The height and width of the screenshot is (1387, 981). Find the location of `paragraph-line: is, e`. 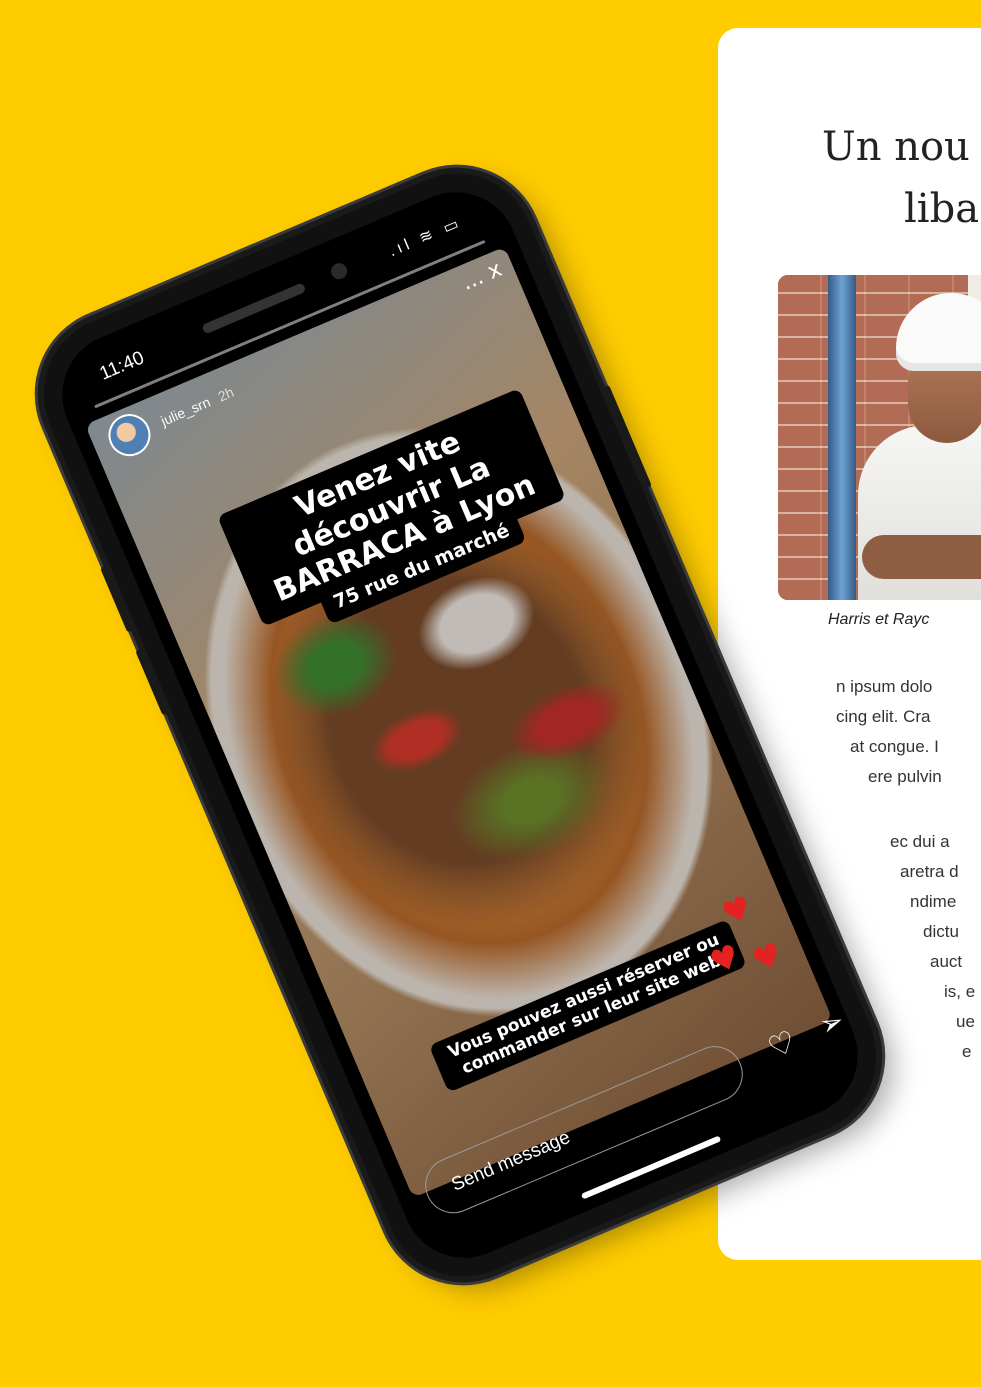

paragraph-line: is, e is located at coordinates (960, 991).